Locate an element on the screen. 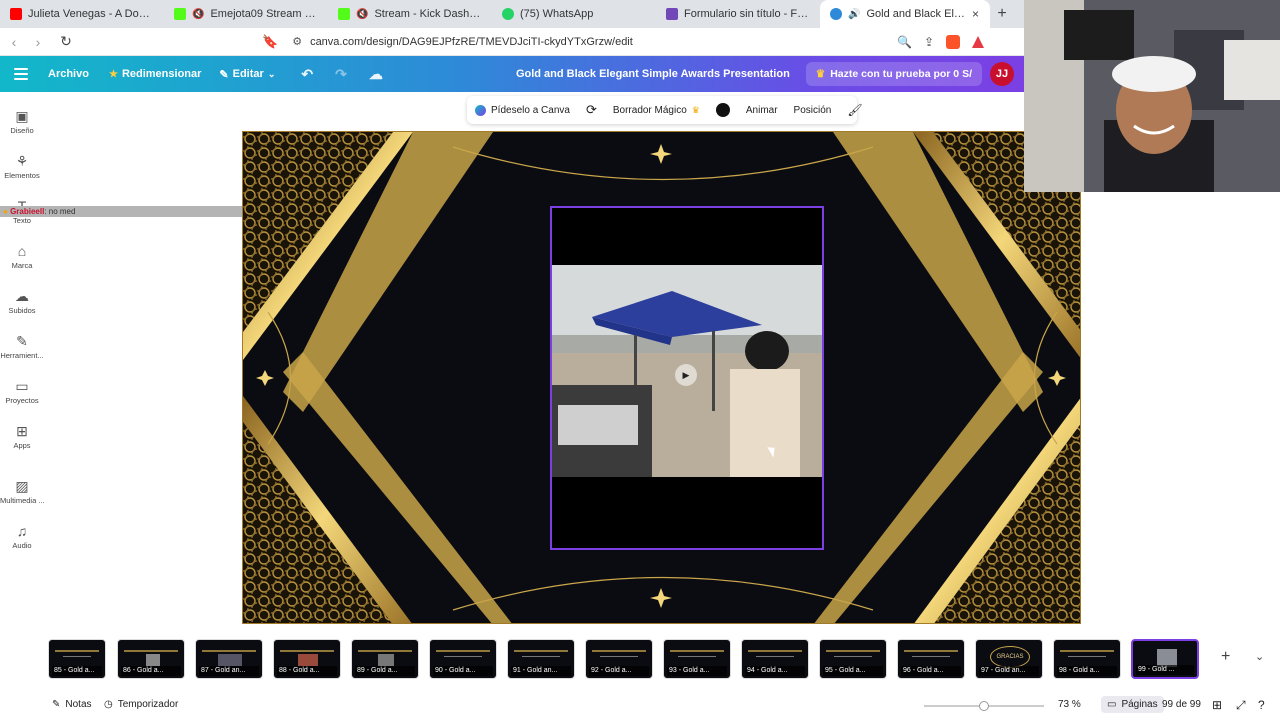 Image resolution: width=1280 pixels, height=720 pixels. redo-icon: ↷ is located at coordinates (341, 74).